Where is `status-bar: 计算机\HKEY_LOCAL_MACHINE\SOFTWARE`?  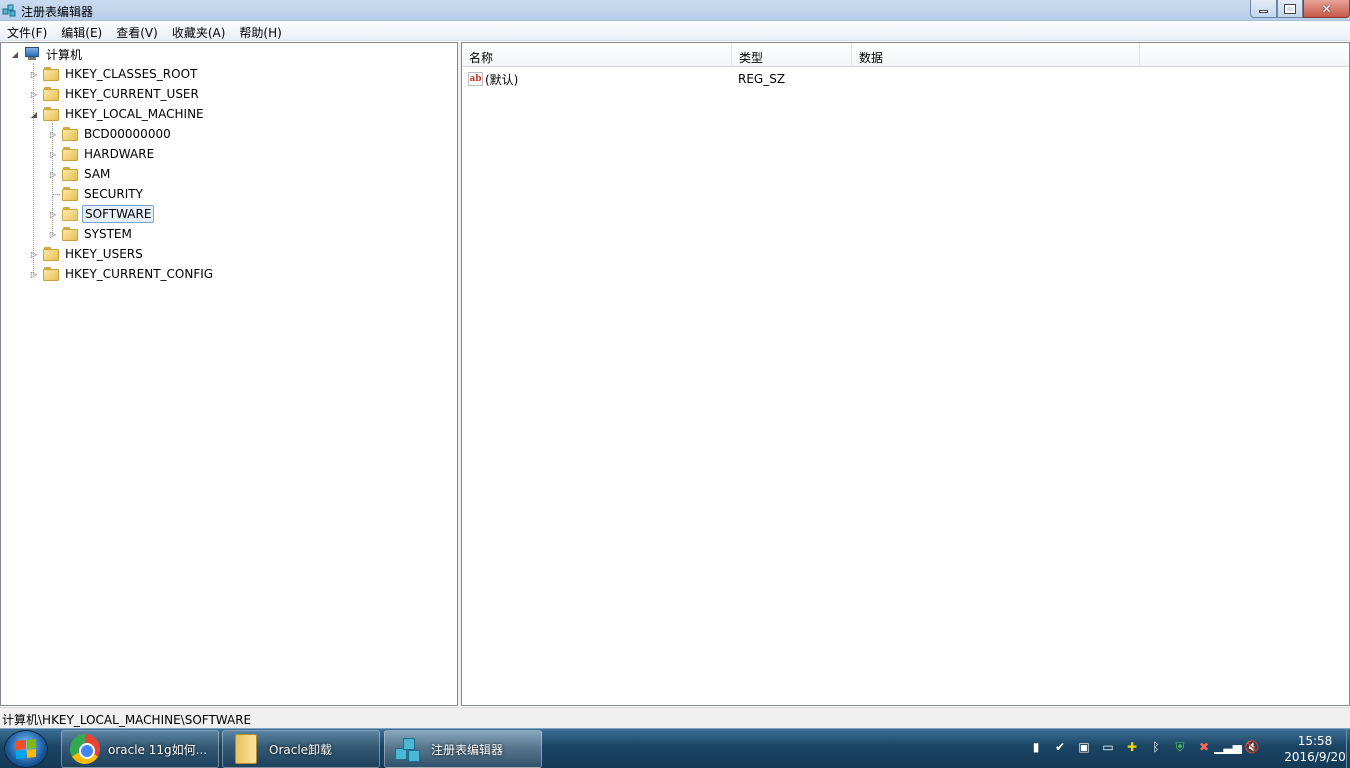
status-bar: 计算机\HKEY_LOCAL_MACHINE\SOFTWARE is located at coordinates (675, 717).